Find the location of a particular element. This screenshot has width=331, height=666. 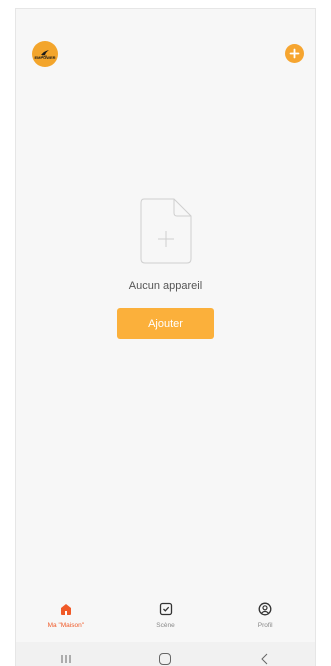

tab-scene-label: Scène is located at coordinates (165, 625).